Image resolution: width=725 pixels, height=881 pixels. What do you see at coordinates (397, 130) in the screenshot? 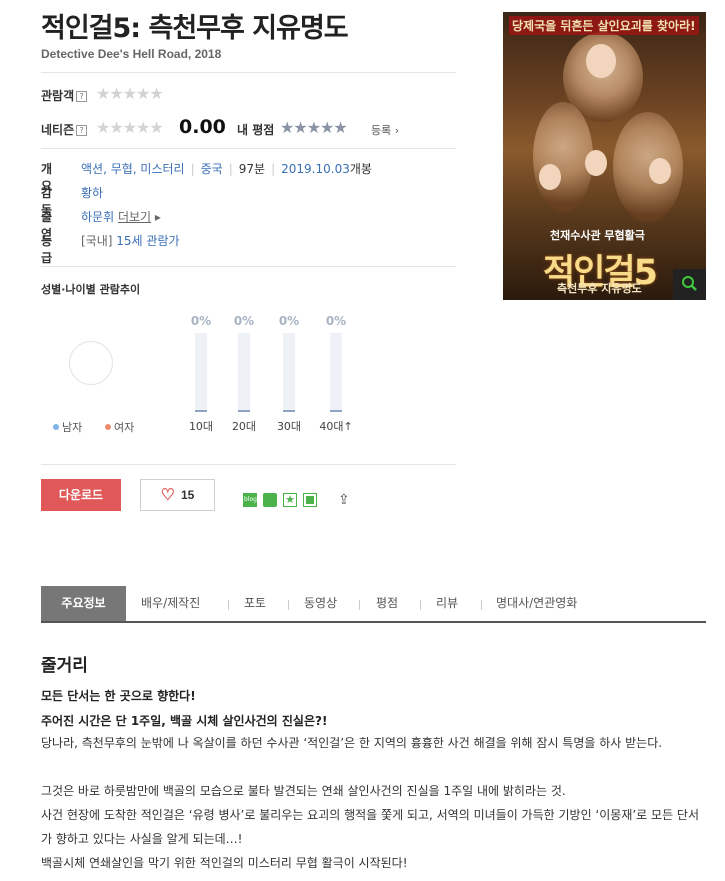
I see `chevron-right-icon: ›` at bounding box center [397, 130].